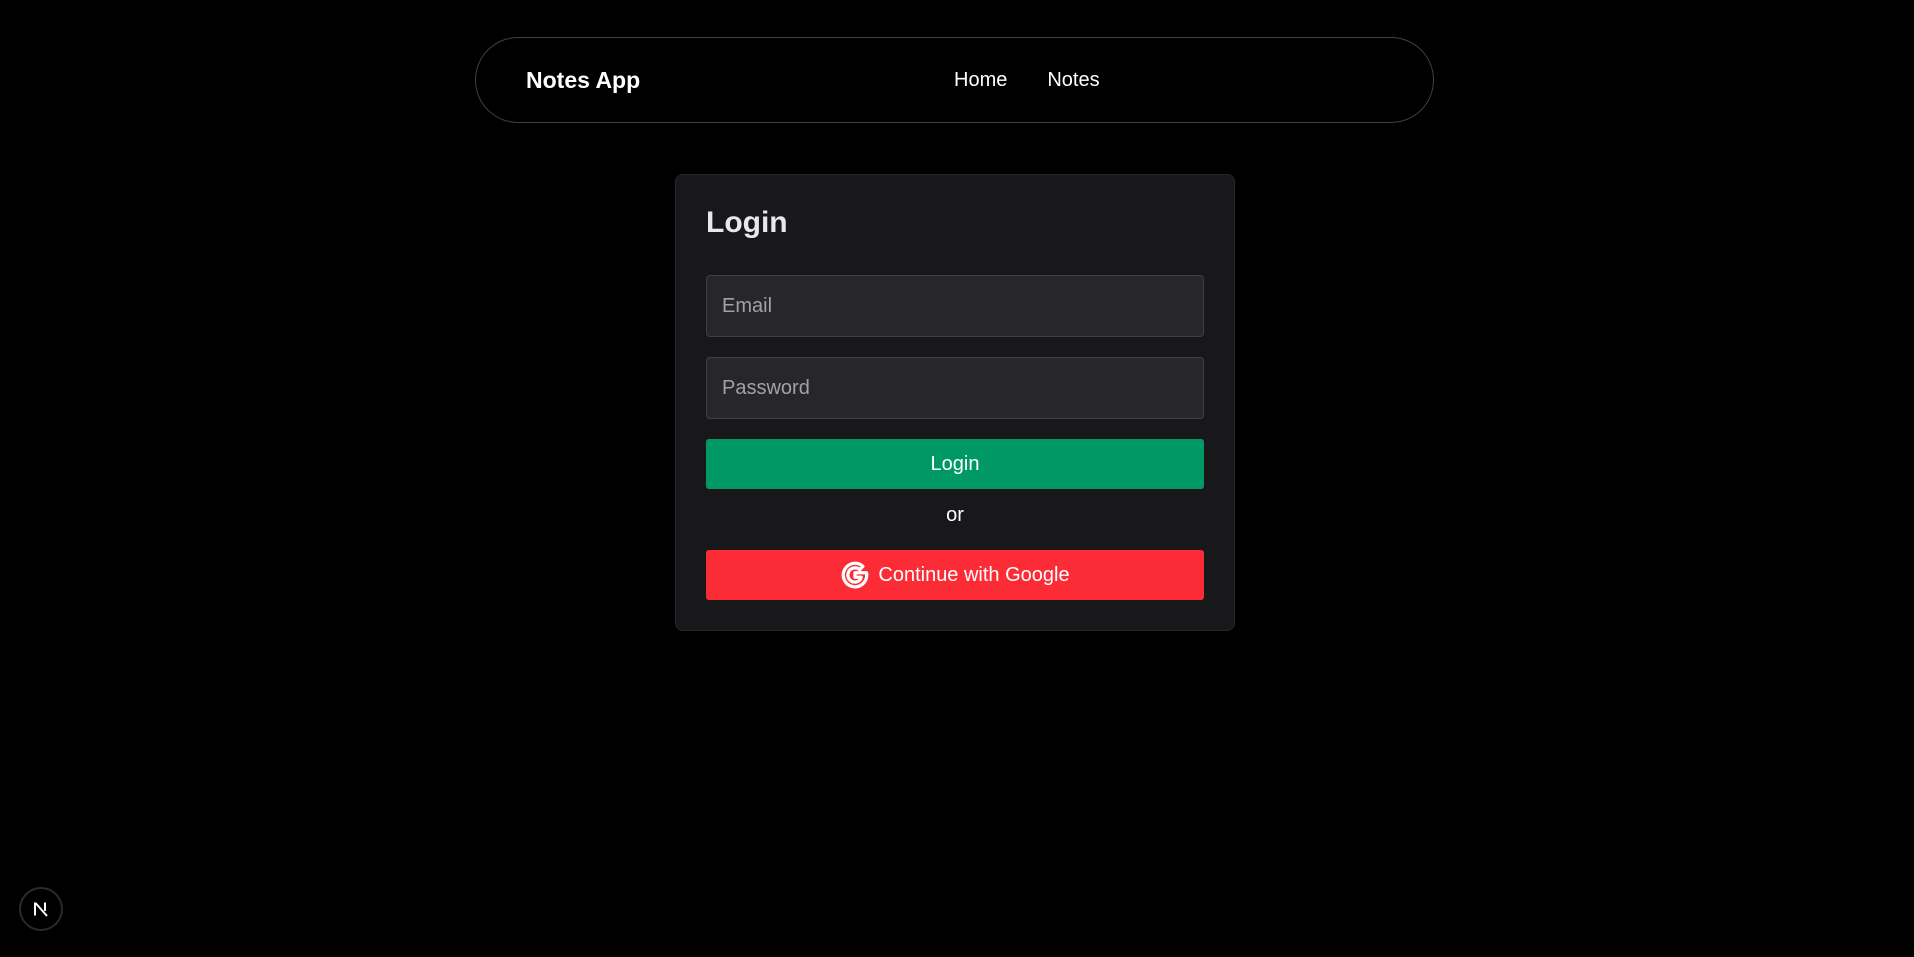  Describe the element at coordinates (974, 574) in the screenshot. I see `google-button-label: Continue with Google` at that location.